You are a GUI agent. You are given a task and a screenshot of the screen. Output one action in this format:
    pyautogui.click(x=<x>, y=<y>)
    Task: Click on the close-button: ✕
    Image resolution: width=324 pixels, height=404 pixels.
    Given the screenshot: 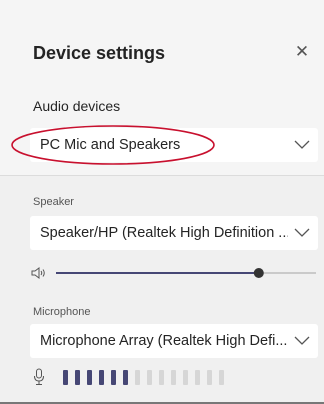 What is the action you would take?
    pyautogui.click(x=302, y=52)
    